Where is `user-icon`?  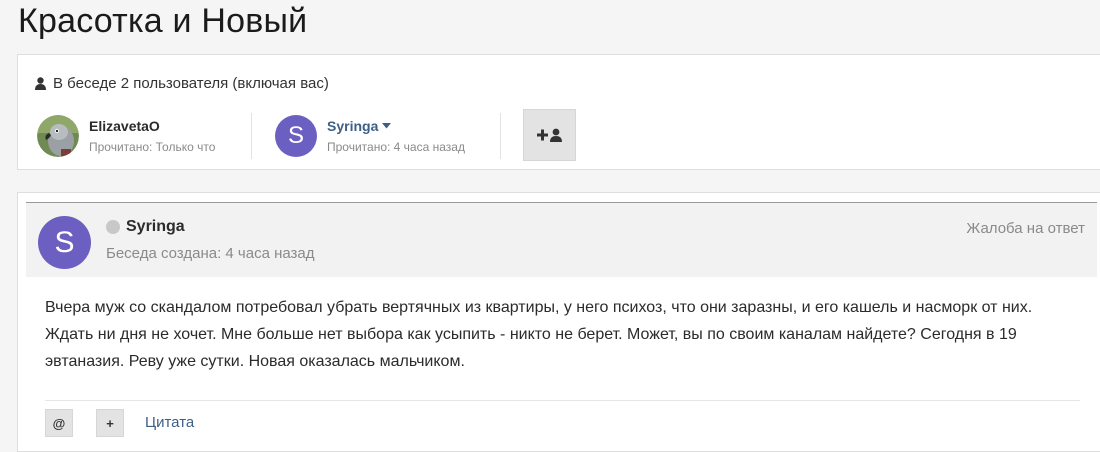 user-icon is located at coordinates (40, 83).